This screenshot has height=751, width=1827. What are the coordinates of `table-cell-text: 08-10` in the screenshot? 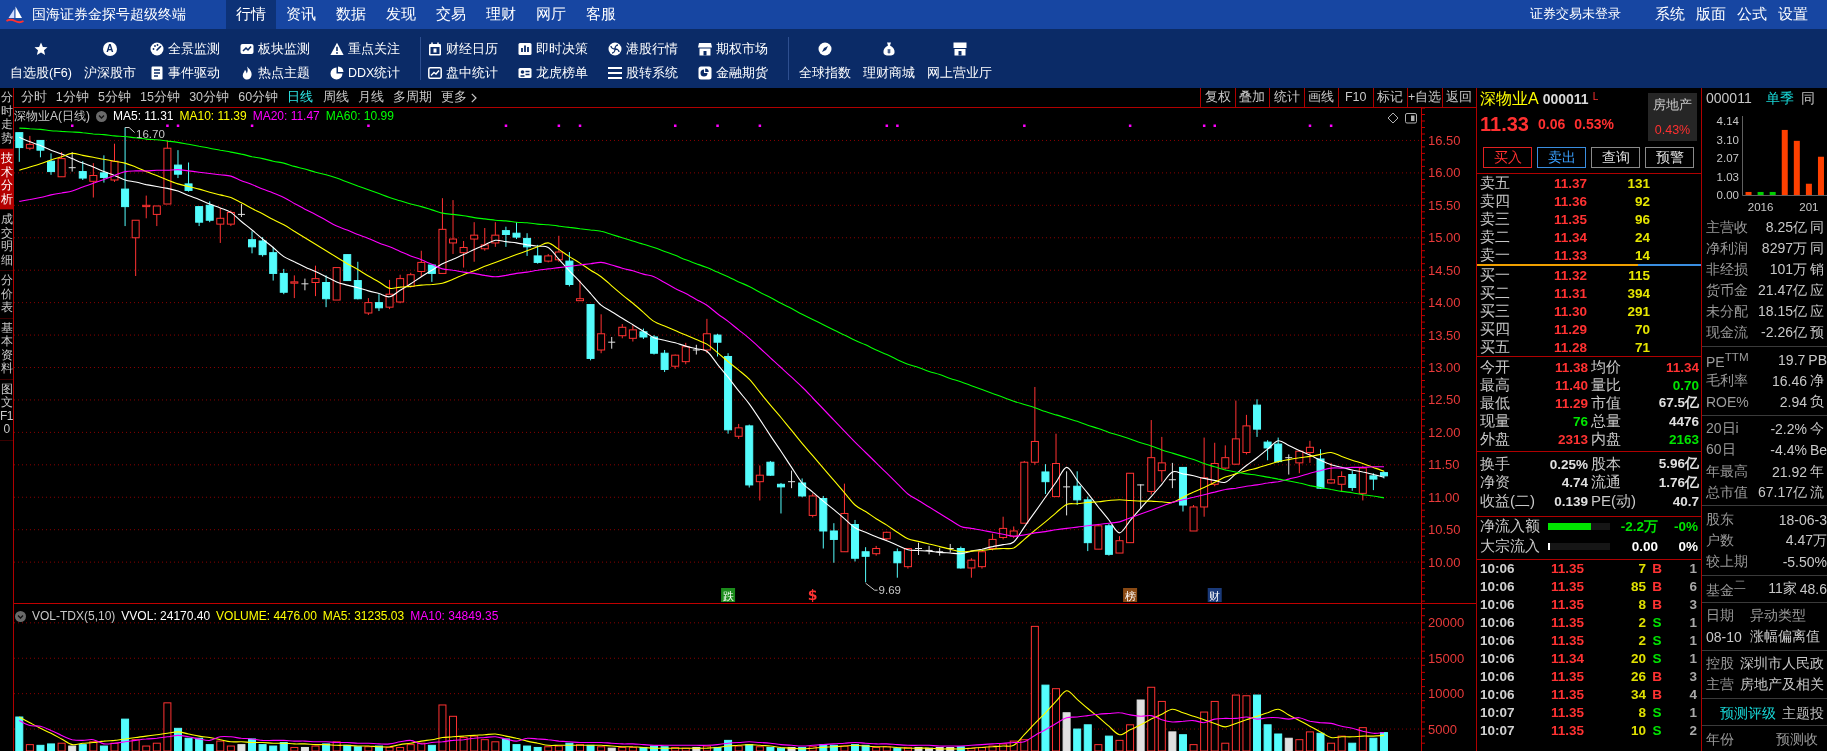 It's located at (1724, 637).